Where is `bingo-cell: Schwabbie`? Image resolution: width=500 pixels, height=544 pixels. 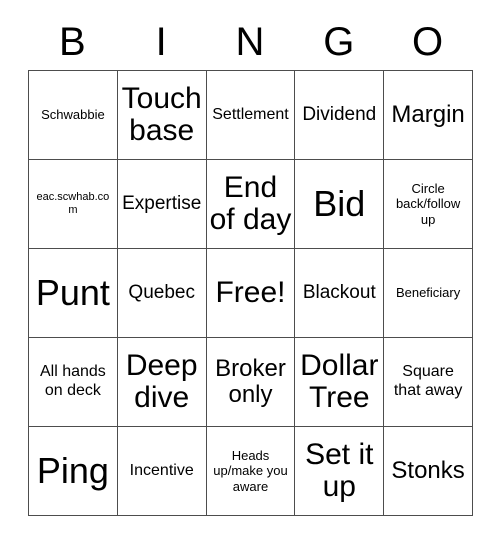
bingo-cell: Schwabbie is located at coordinates (73, 115).